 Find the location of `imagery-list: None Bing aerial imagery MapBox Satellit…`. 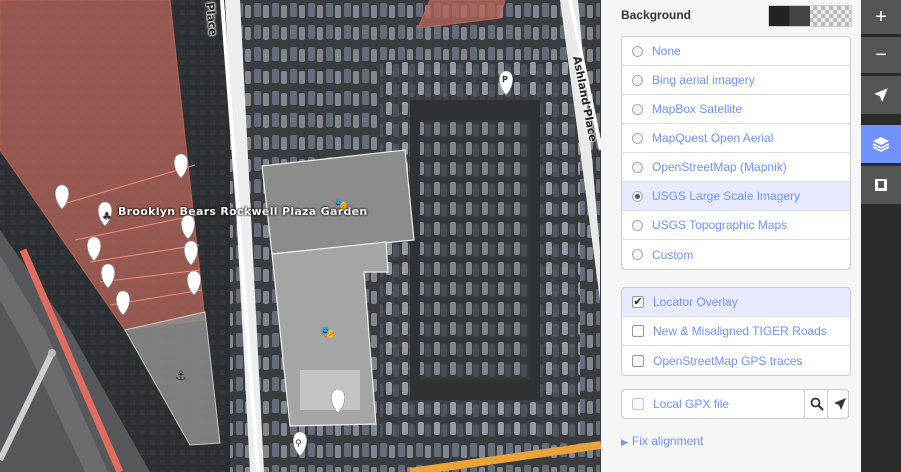

imagery-list: None Bing aerial imagery MapBox Satellit… is located at coordinates (736, 153).